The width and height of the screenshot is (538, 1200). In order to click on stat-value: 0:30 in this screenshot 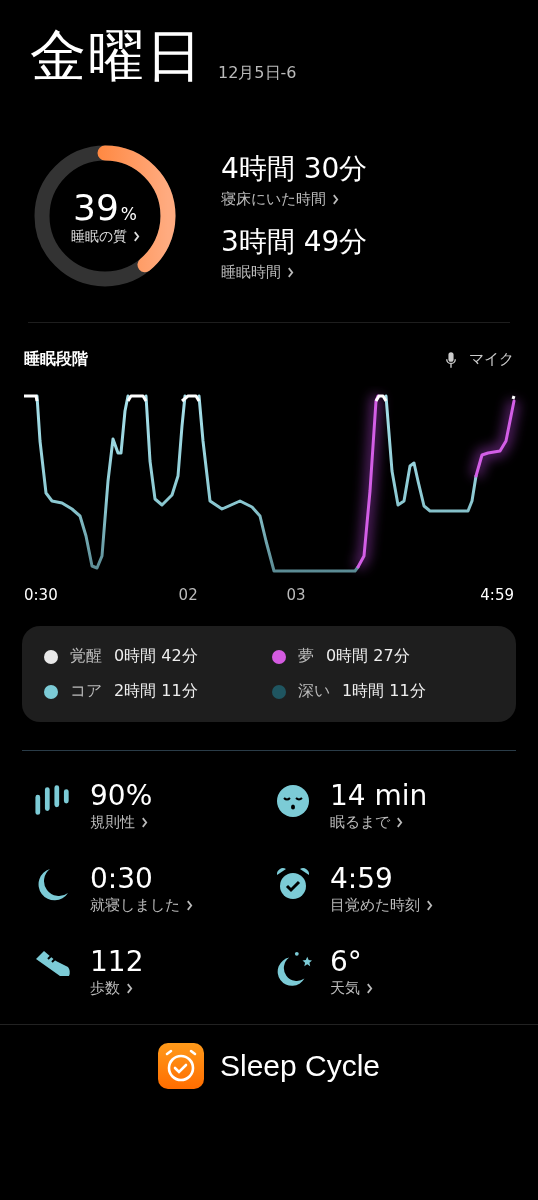, I will do `click(122, 879)`.